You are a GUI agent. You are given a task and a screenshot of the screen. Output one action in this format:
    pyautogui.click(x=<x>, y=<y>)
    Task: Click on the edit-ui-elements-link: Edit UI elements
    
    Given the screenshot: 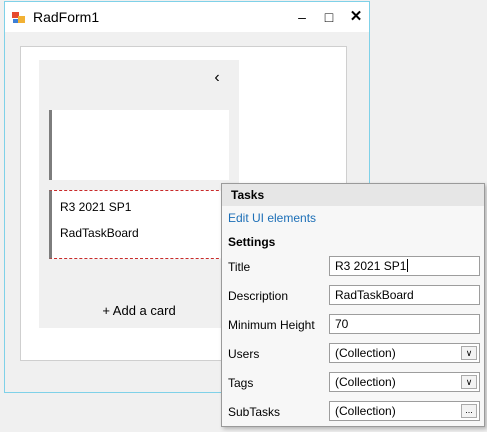 What is the action you would take?
    pyautogui.click(x=272, y=218)
    